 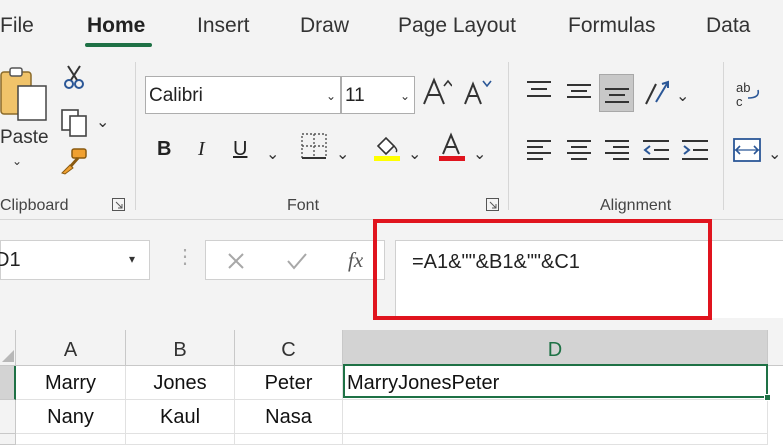 I want to click on font-color-icon, so click(x=452, y=147).